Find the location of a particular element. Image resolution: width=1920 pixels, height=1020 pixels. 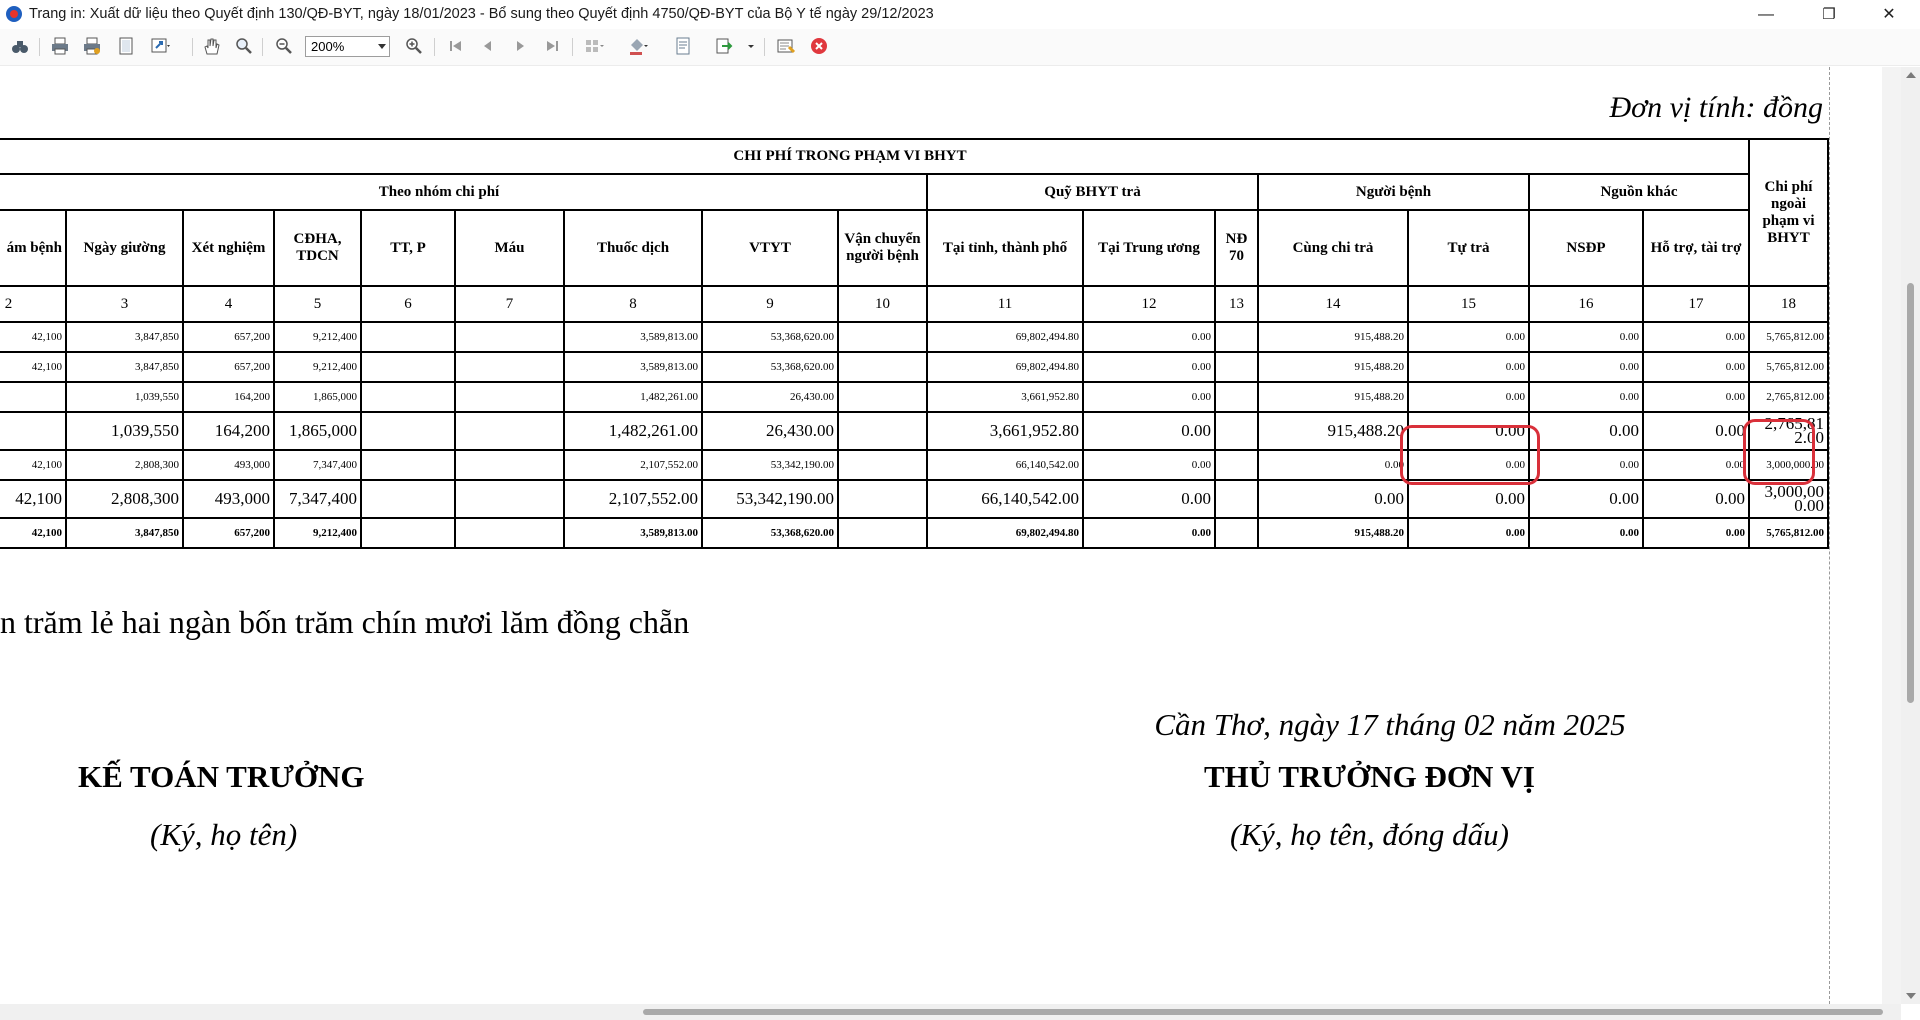

column-header: NSĐP is located at coordinates (1586, 248).